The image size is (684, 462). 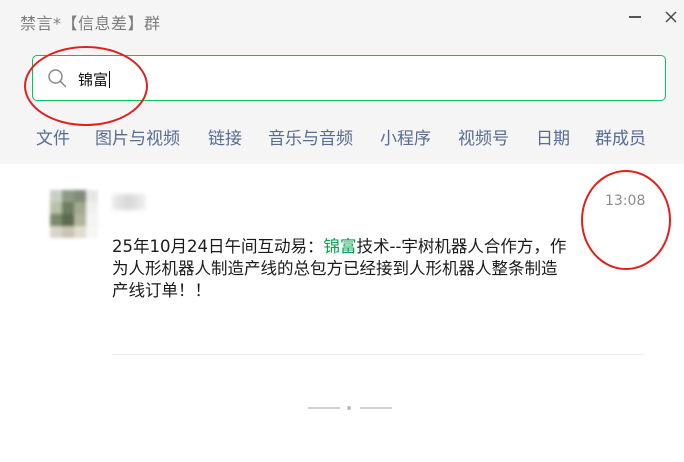 I want to click on search-highlight: 锦富, so click(x=340, y=246).